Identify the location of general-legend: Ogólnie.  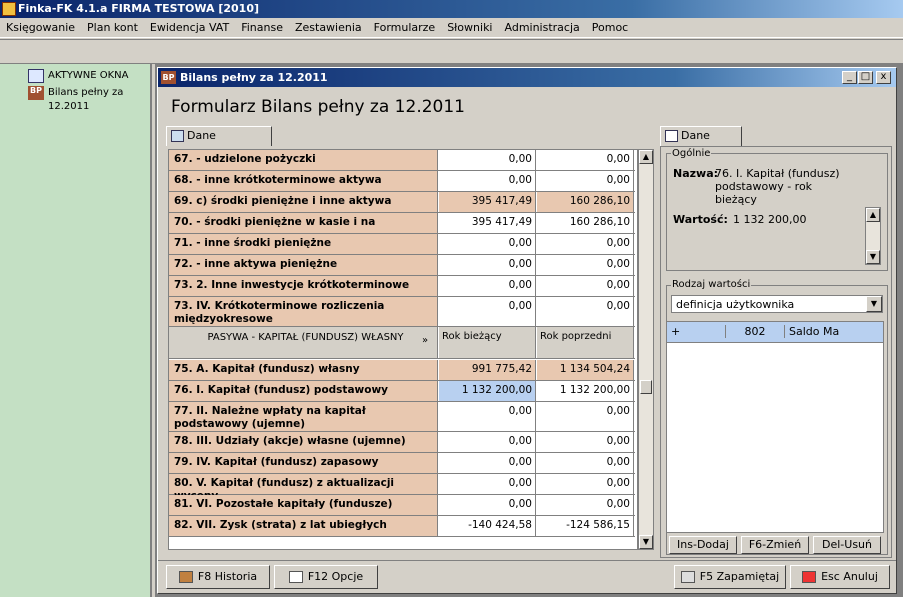
(691, 153).